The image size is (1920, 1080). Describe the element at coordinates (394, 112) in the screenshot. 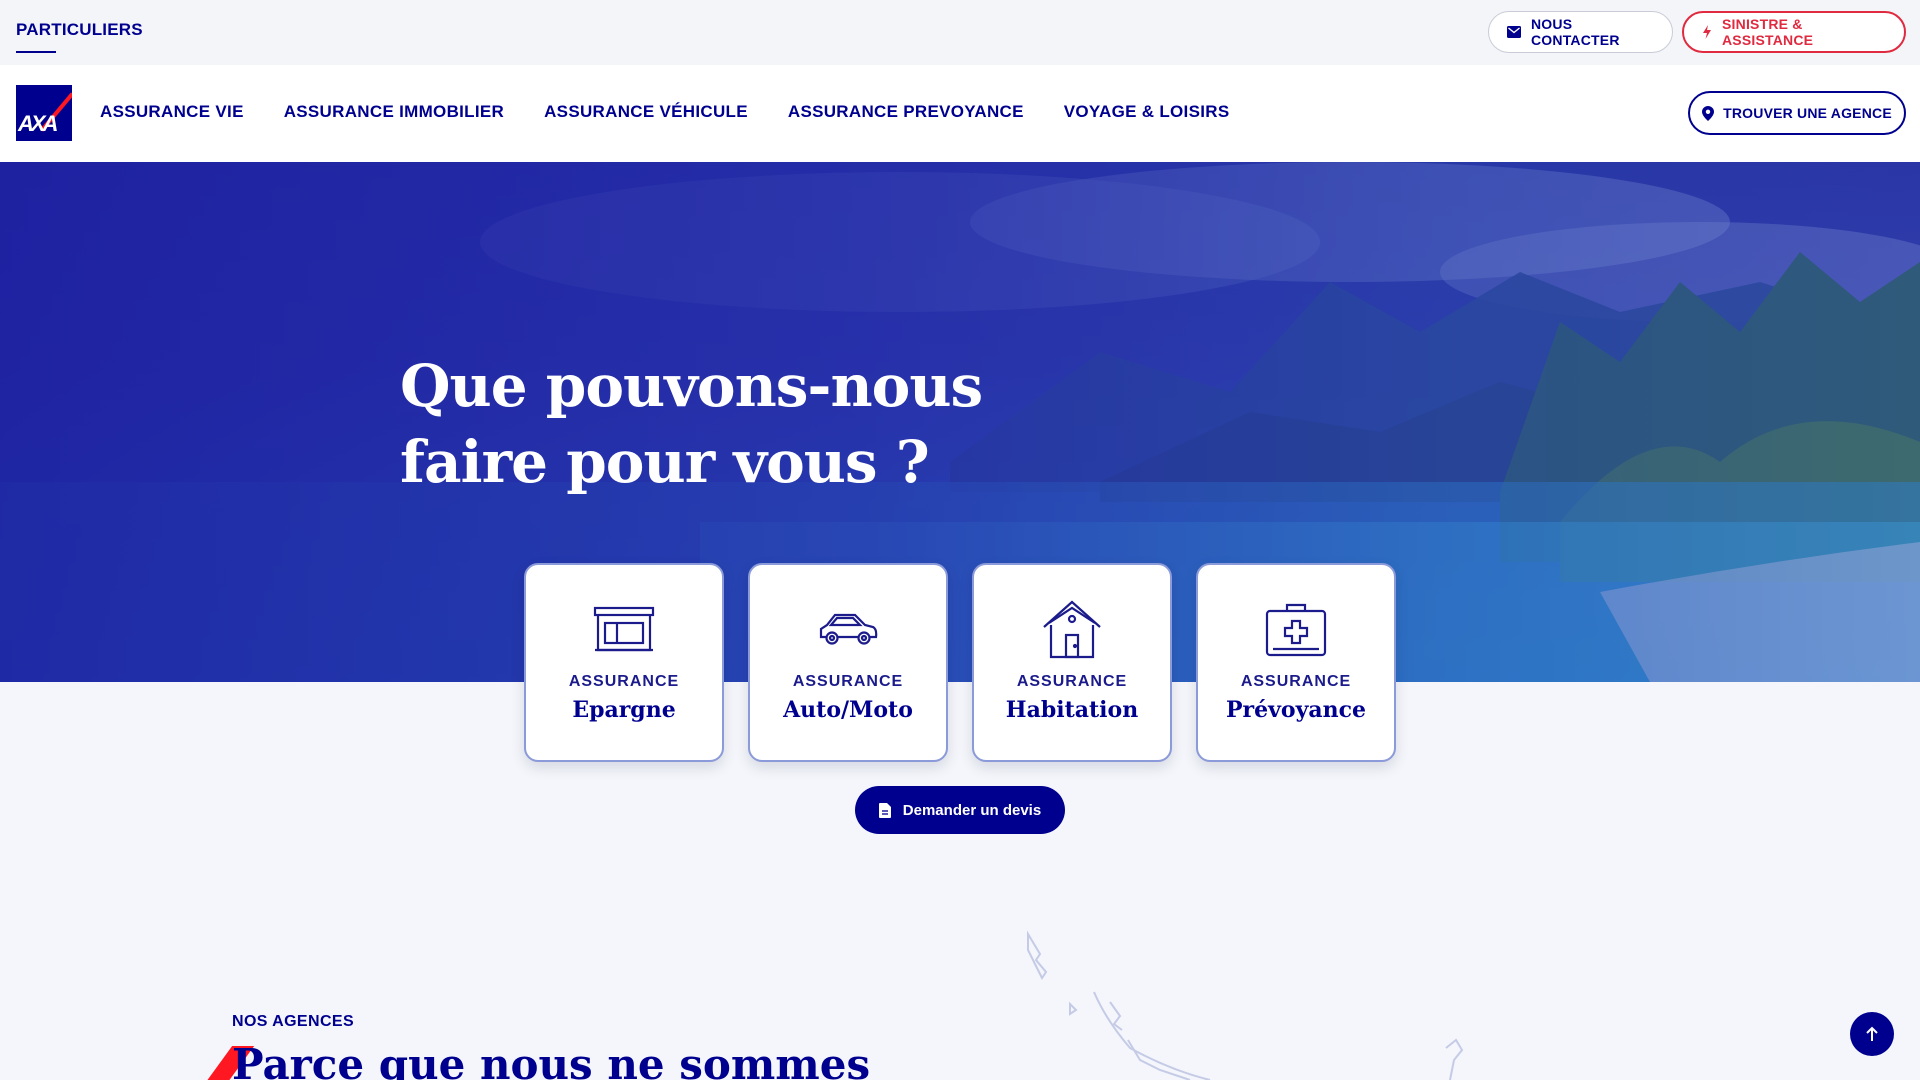

I see `nav-link-assurance-immobilier: ASSURANCE IMMOBILIER` at that location.